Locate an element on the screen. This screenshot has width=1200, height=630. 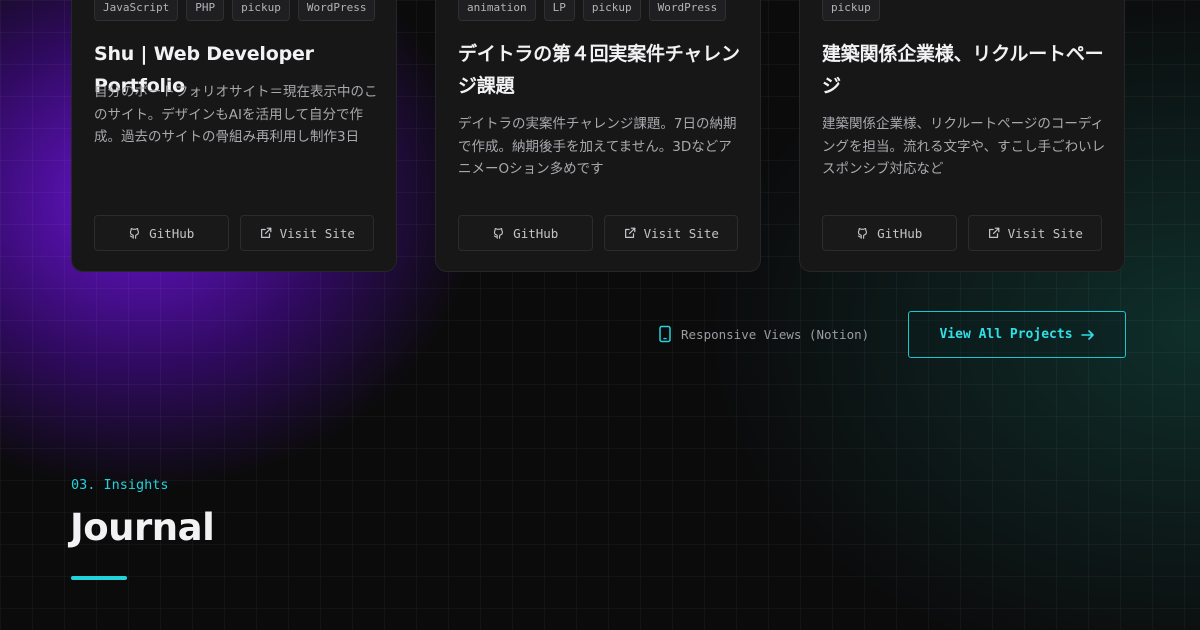
section-heading: Journal is located at coordinates (142, 527).